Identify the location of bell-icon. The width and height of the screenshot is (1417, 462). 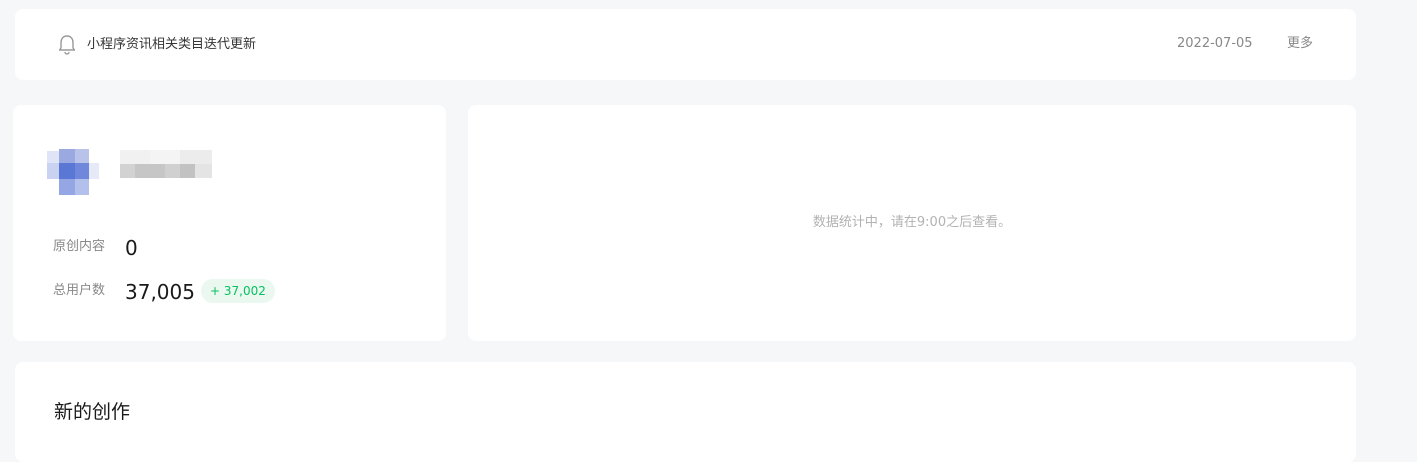
(67, 45).